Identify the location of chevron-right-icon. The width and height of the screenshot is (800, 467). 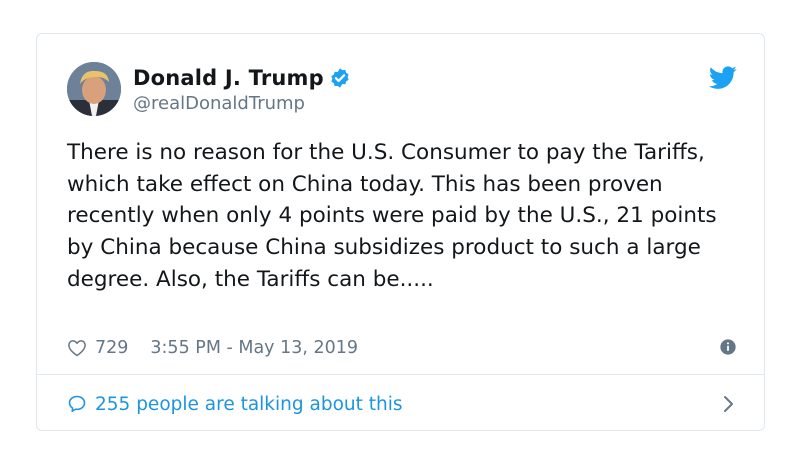
(729, 404).